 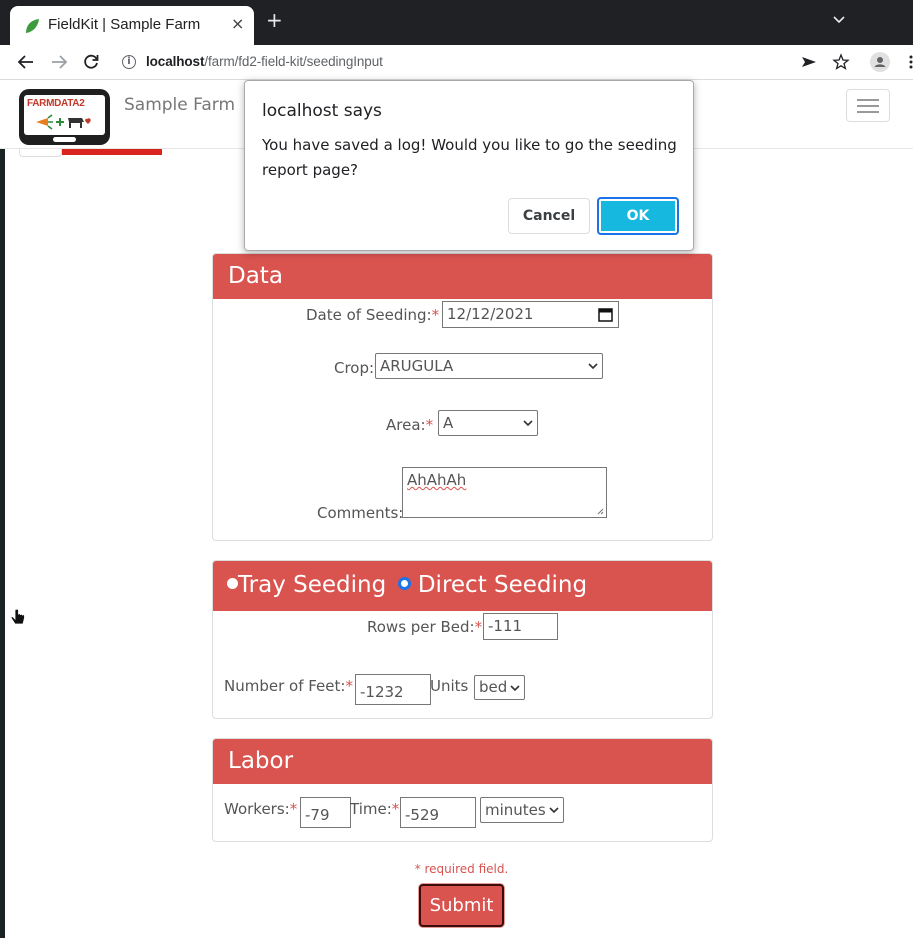 I want to click on profile-avatar-icon, so click(x=880, y=62).